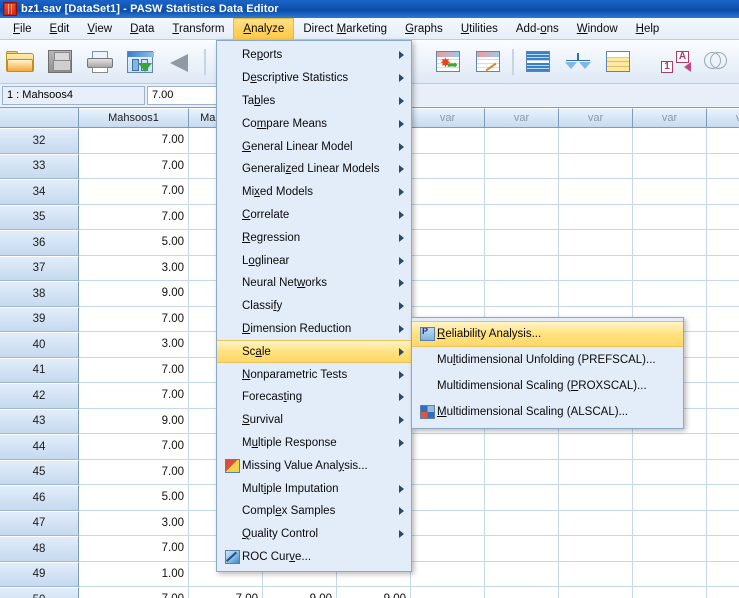  Describe the element at coordinates (314, 215) in the screenshot. I see `menu-item-correlate: Correlate` at that location.